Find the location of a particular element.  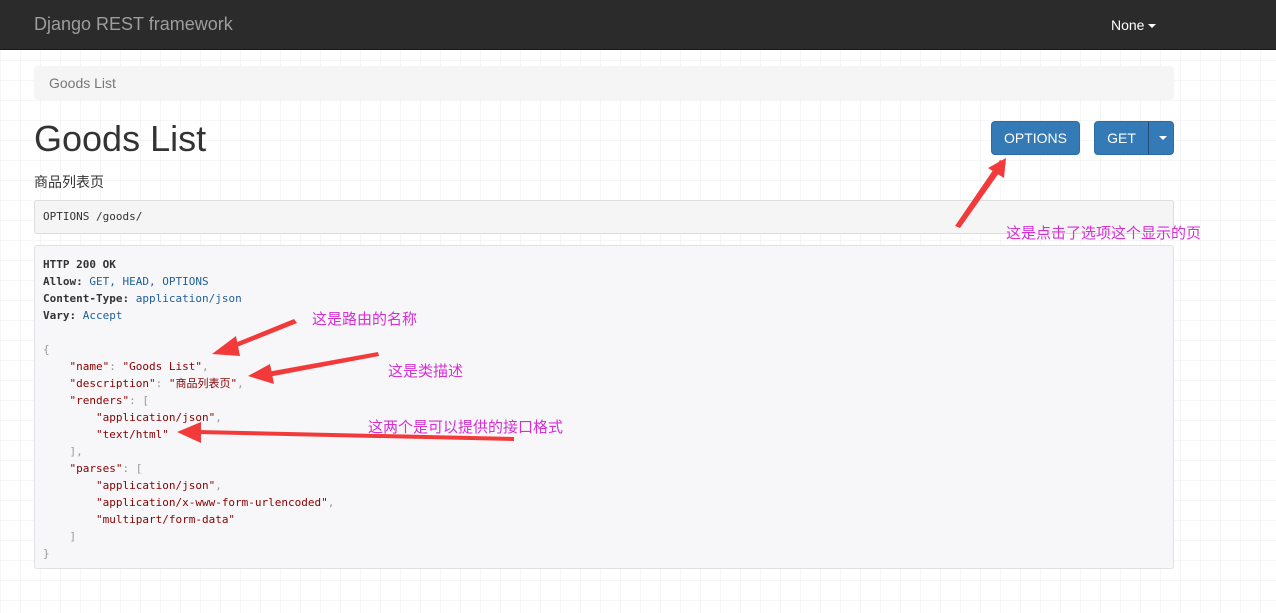

options-button: OPTIONS is located at coordinates (1035, 138).